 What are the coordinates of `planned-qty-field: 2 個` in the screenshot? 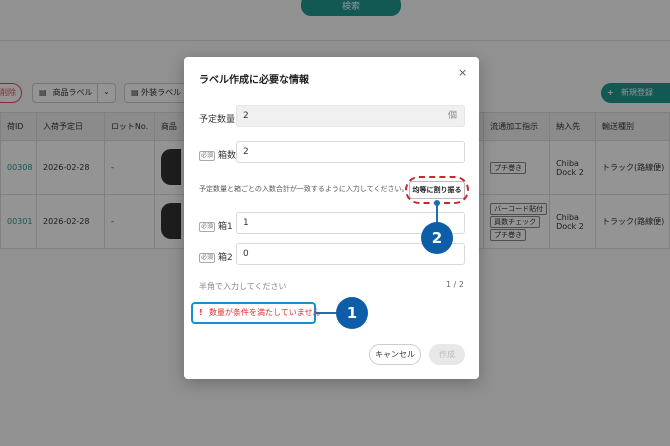 It's located at (350, 116).